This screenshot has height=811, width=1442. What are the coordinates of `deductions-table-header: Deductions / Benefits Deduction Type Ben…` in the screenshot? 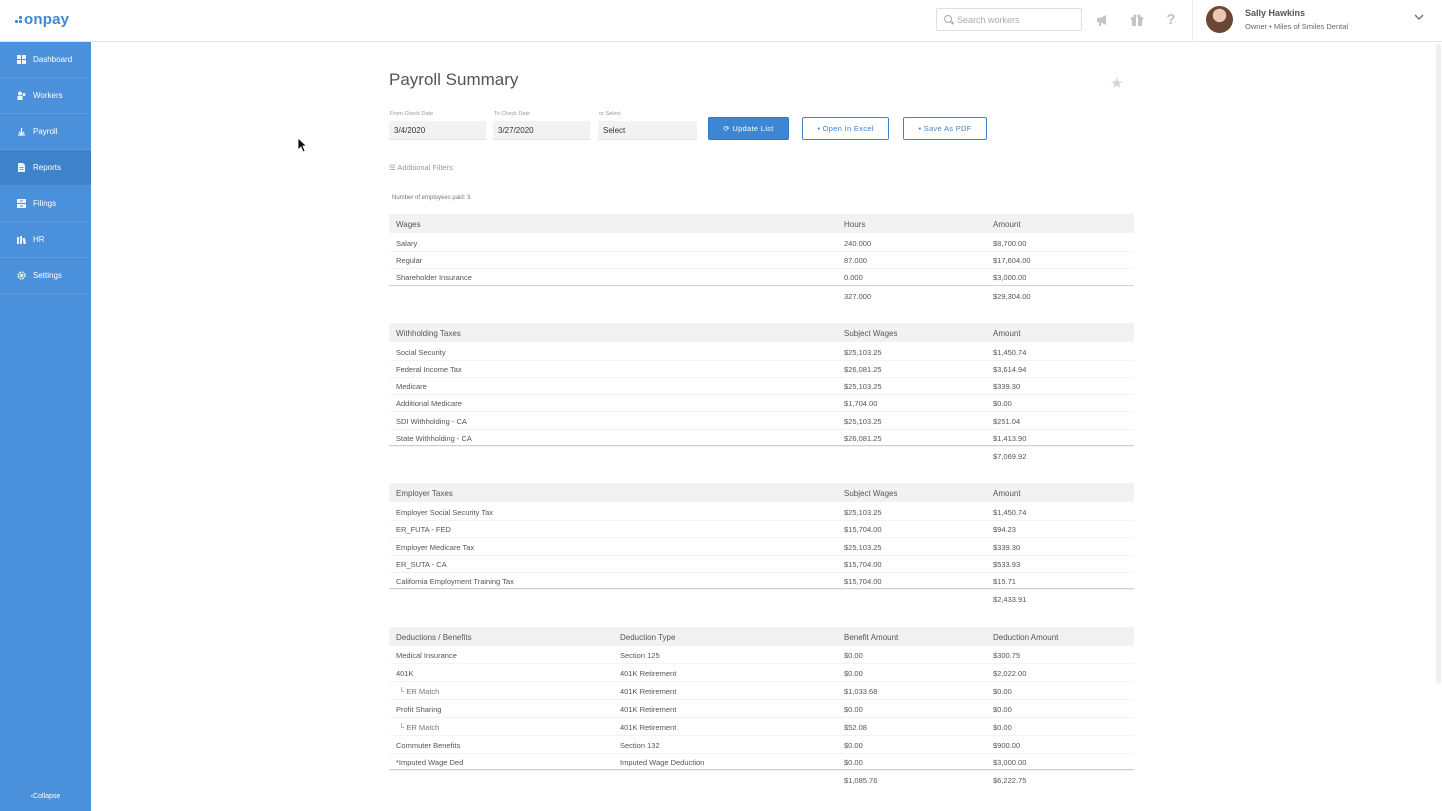 It's located at (761, 636).